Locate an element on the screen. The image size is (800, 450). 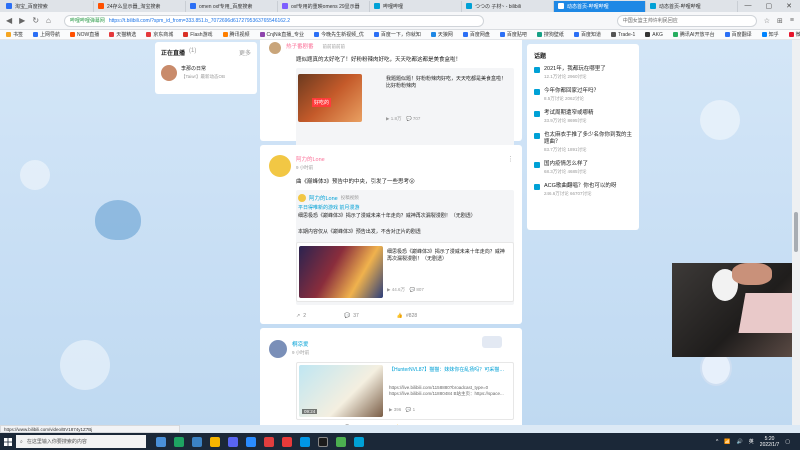
post-username: 桐凉爱 is located at coordinates (300, 344).